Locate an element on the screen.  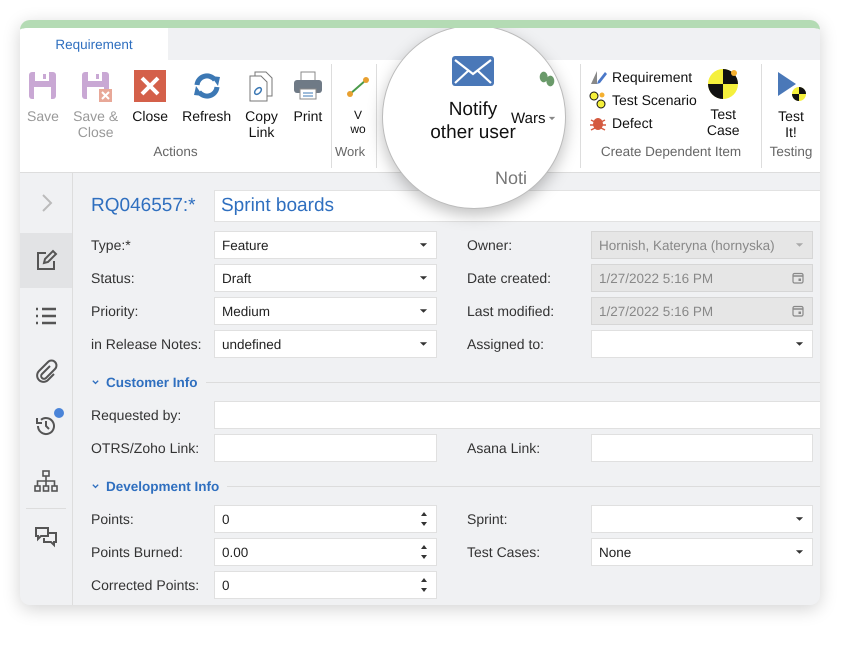
field-label: Asana Link: is located at coordinates (504, 448).